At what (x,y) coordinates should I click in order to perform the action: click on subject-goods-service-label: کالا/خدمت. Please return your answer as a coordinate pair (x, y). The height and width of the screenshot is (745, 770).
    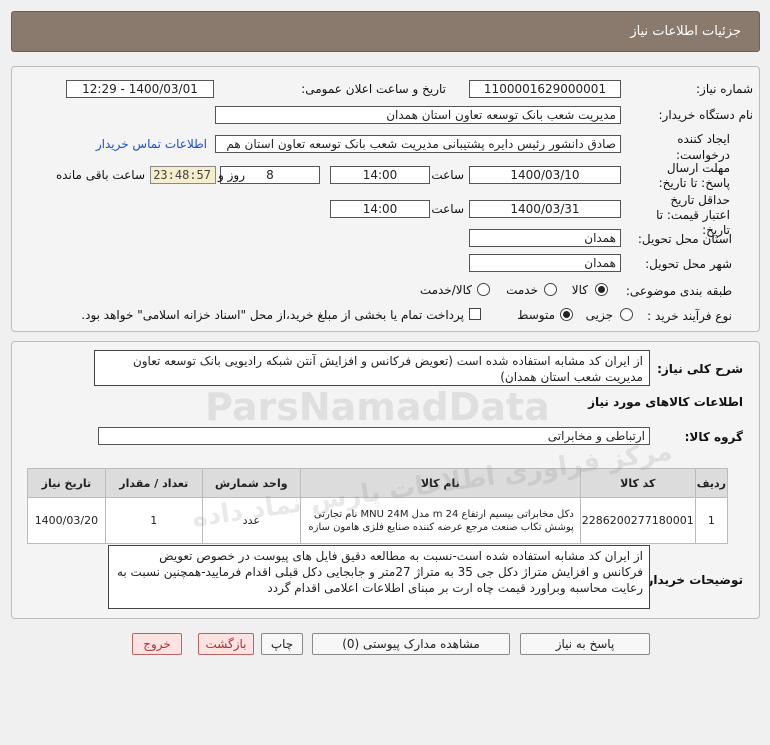
    Looking at the image, I should click on (445, 290).